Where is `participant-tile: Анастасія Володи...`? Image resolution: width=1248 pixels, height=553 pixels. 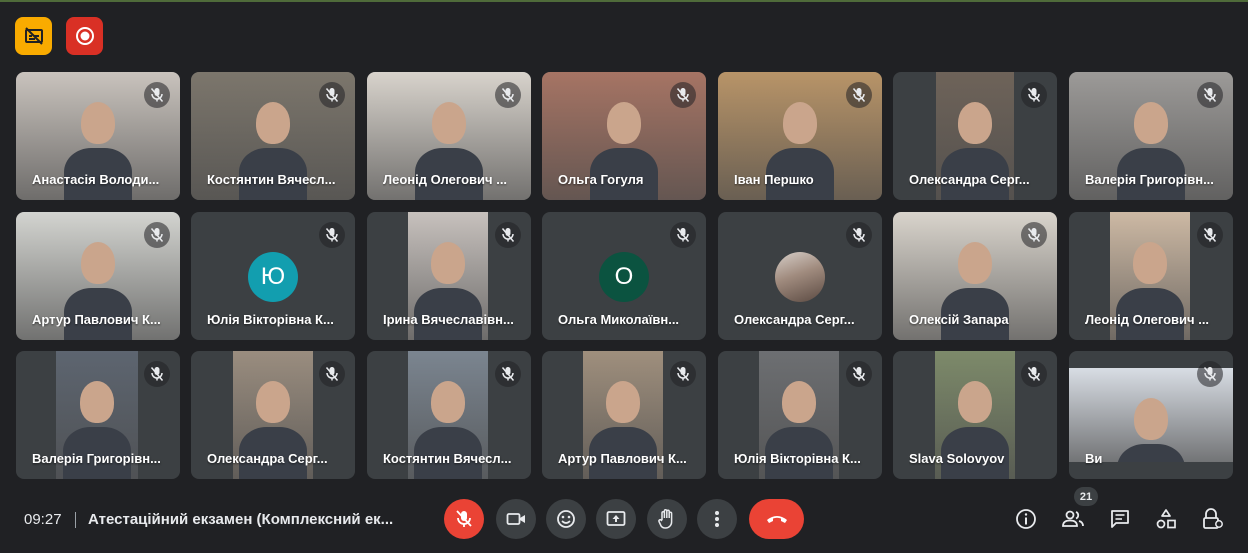
participant-tile: Анастасія Володи... is located at coordinates (98, 136).